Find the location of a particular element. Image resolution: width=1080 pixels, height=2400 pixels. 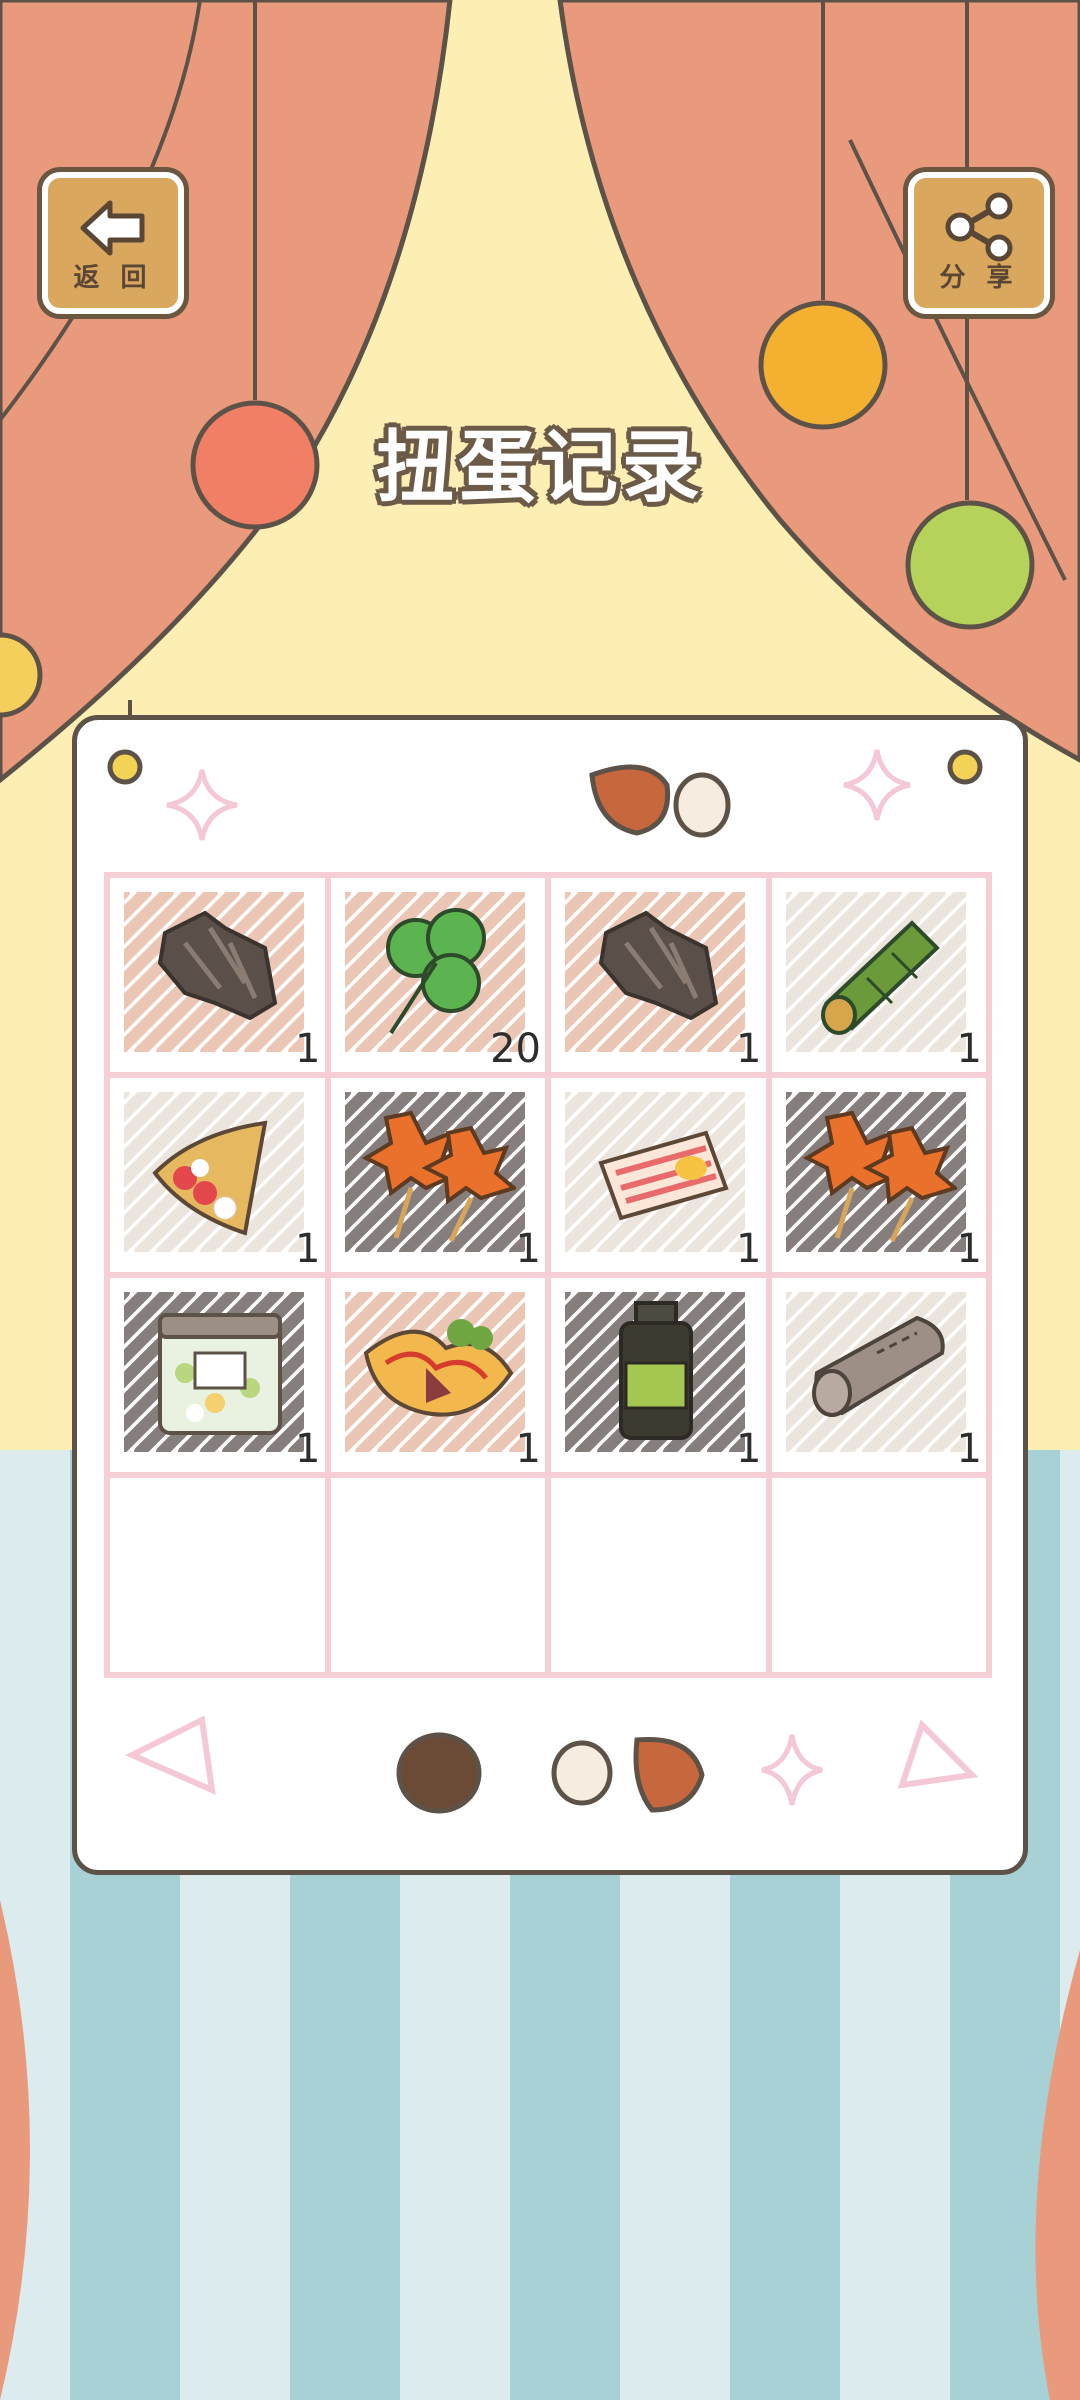

bacon-slice-icon is located at coordinates (663, 1175).